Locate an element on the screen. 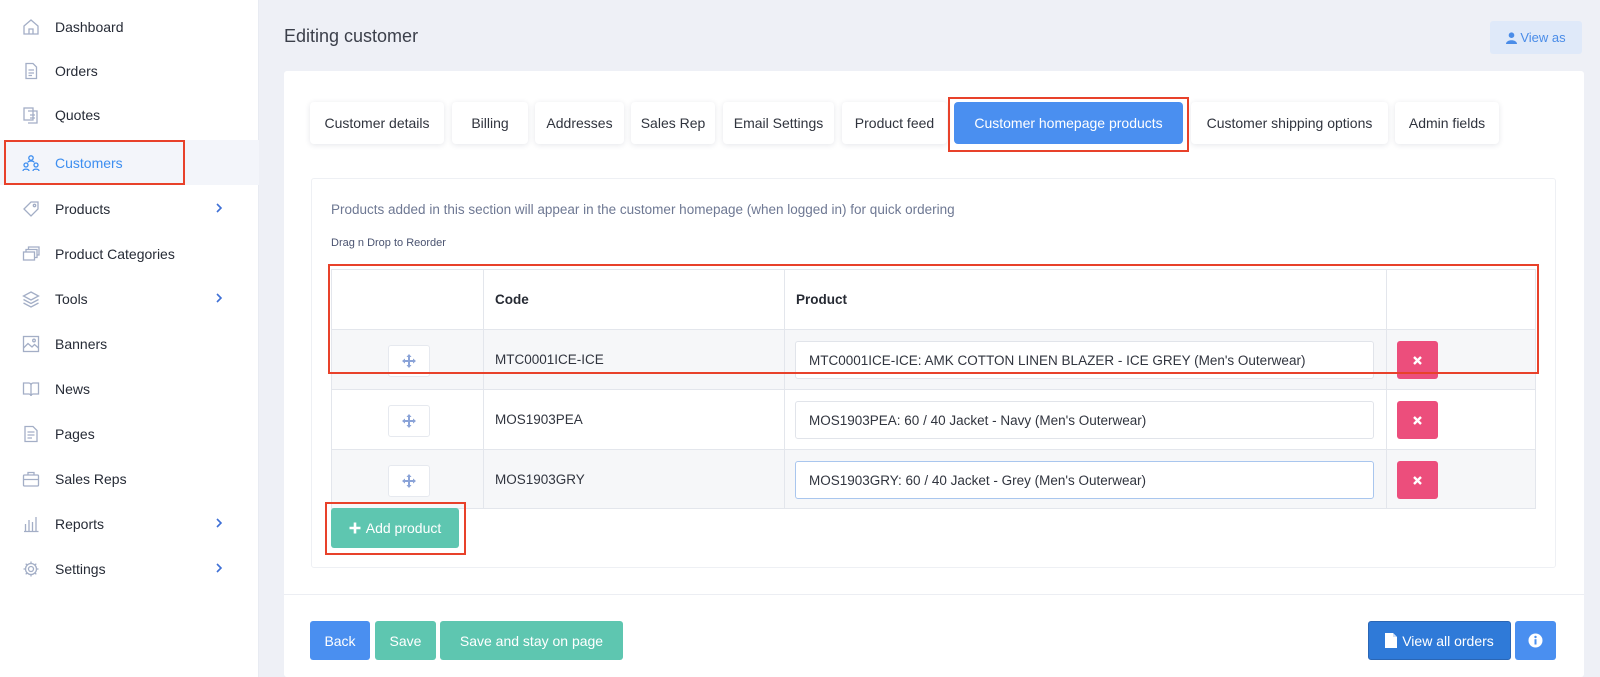  sidebar-item-label: Product Categories is located at coordinates (115, 253).